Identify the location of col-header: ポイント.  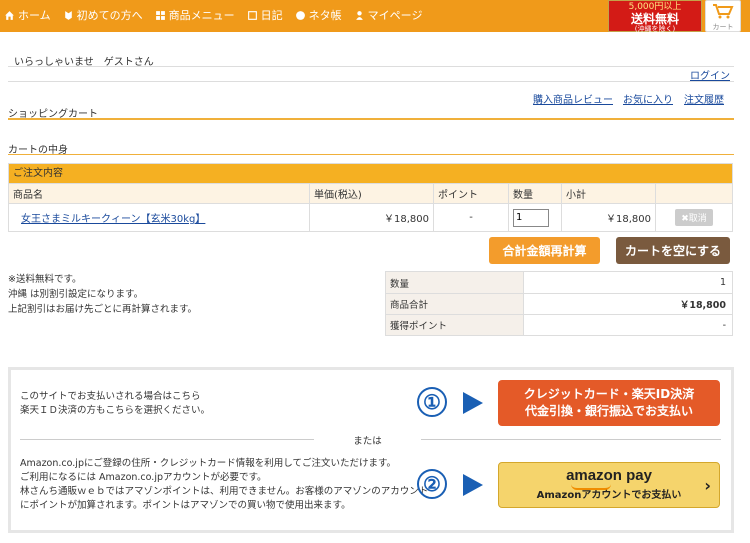
(471, 193).